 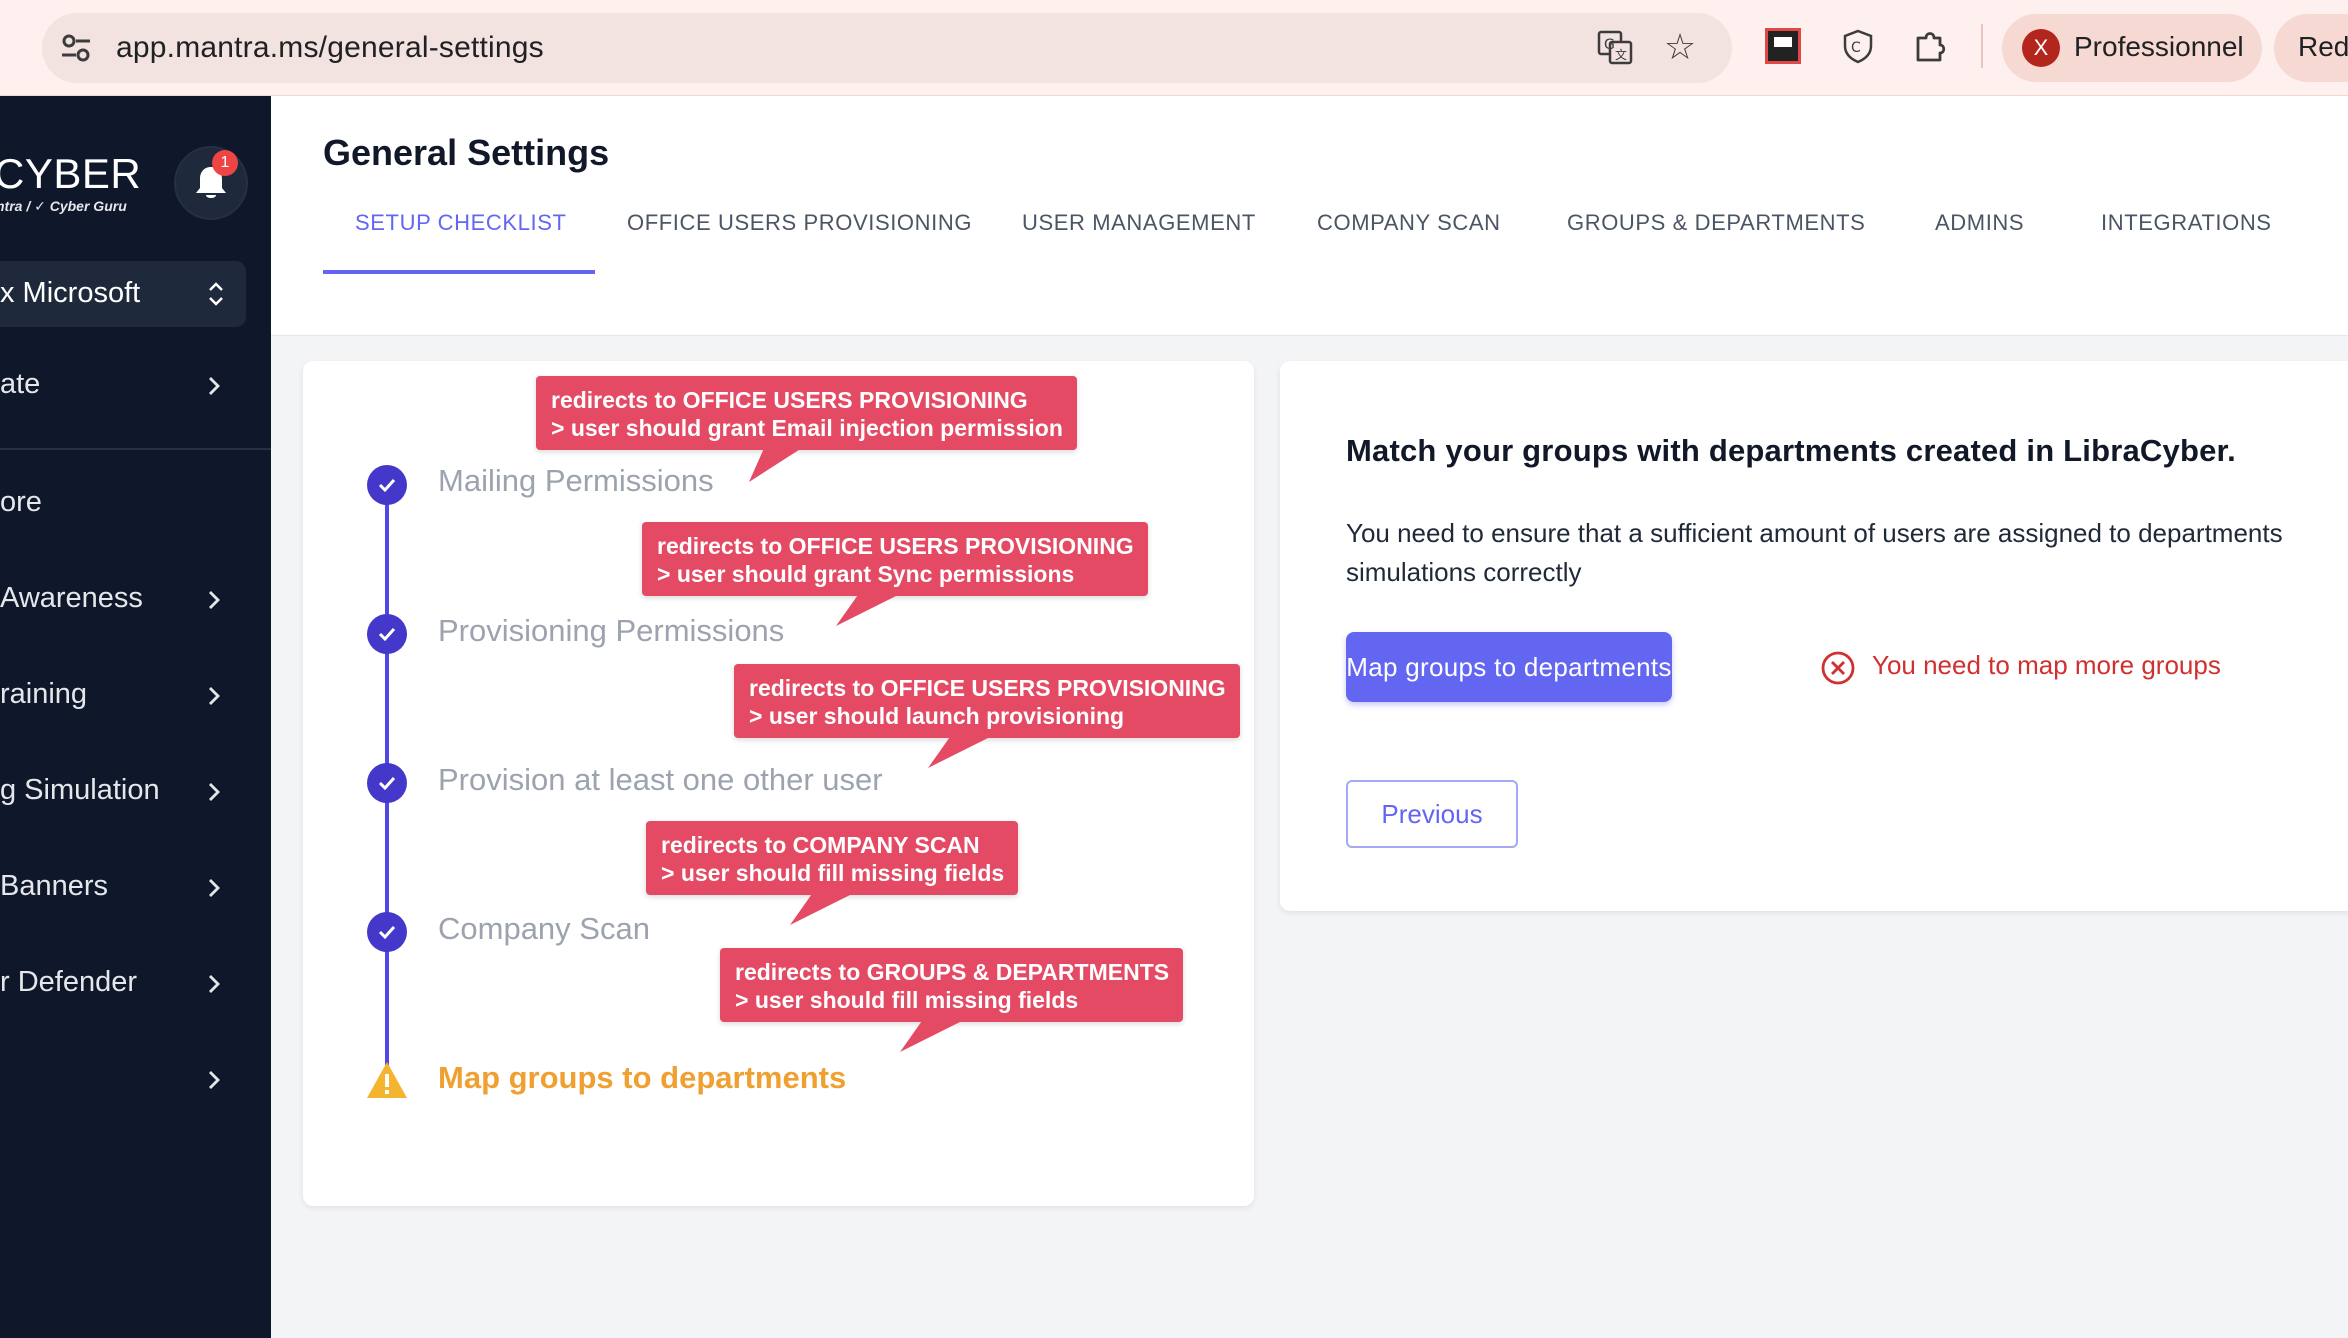 What do you see at coordinates (2041, 48) in the screenshot?
I see `avatar: X` at bounding box center [2041, 48].